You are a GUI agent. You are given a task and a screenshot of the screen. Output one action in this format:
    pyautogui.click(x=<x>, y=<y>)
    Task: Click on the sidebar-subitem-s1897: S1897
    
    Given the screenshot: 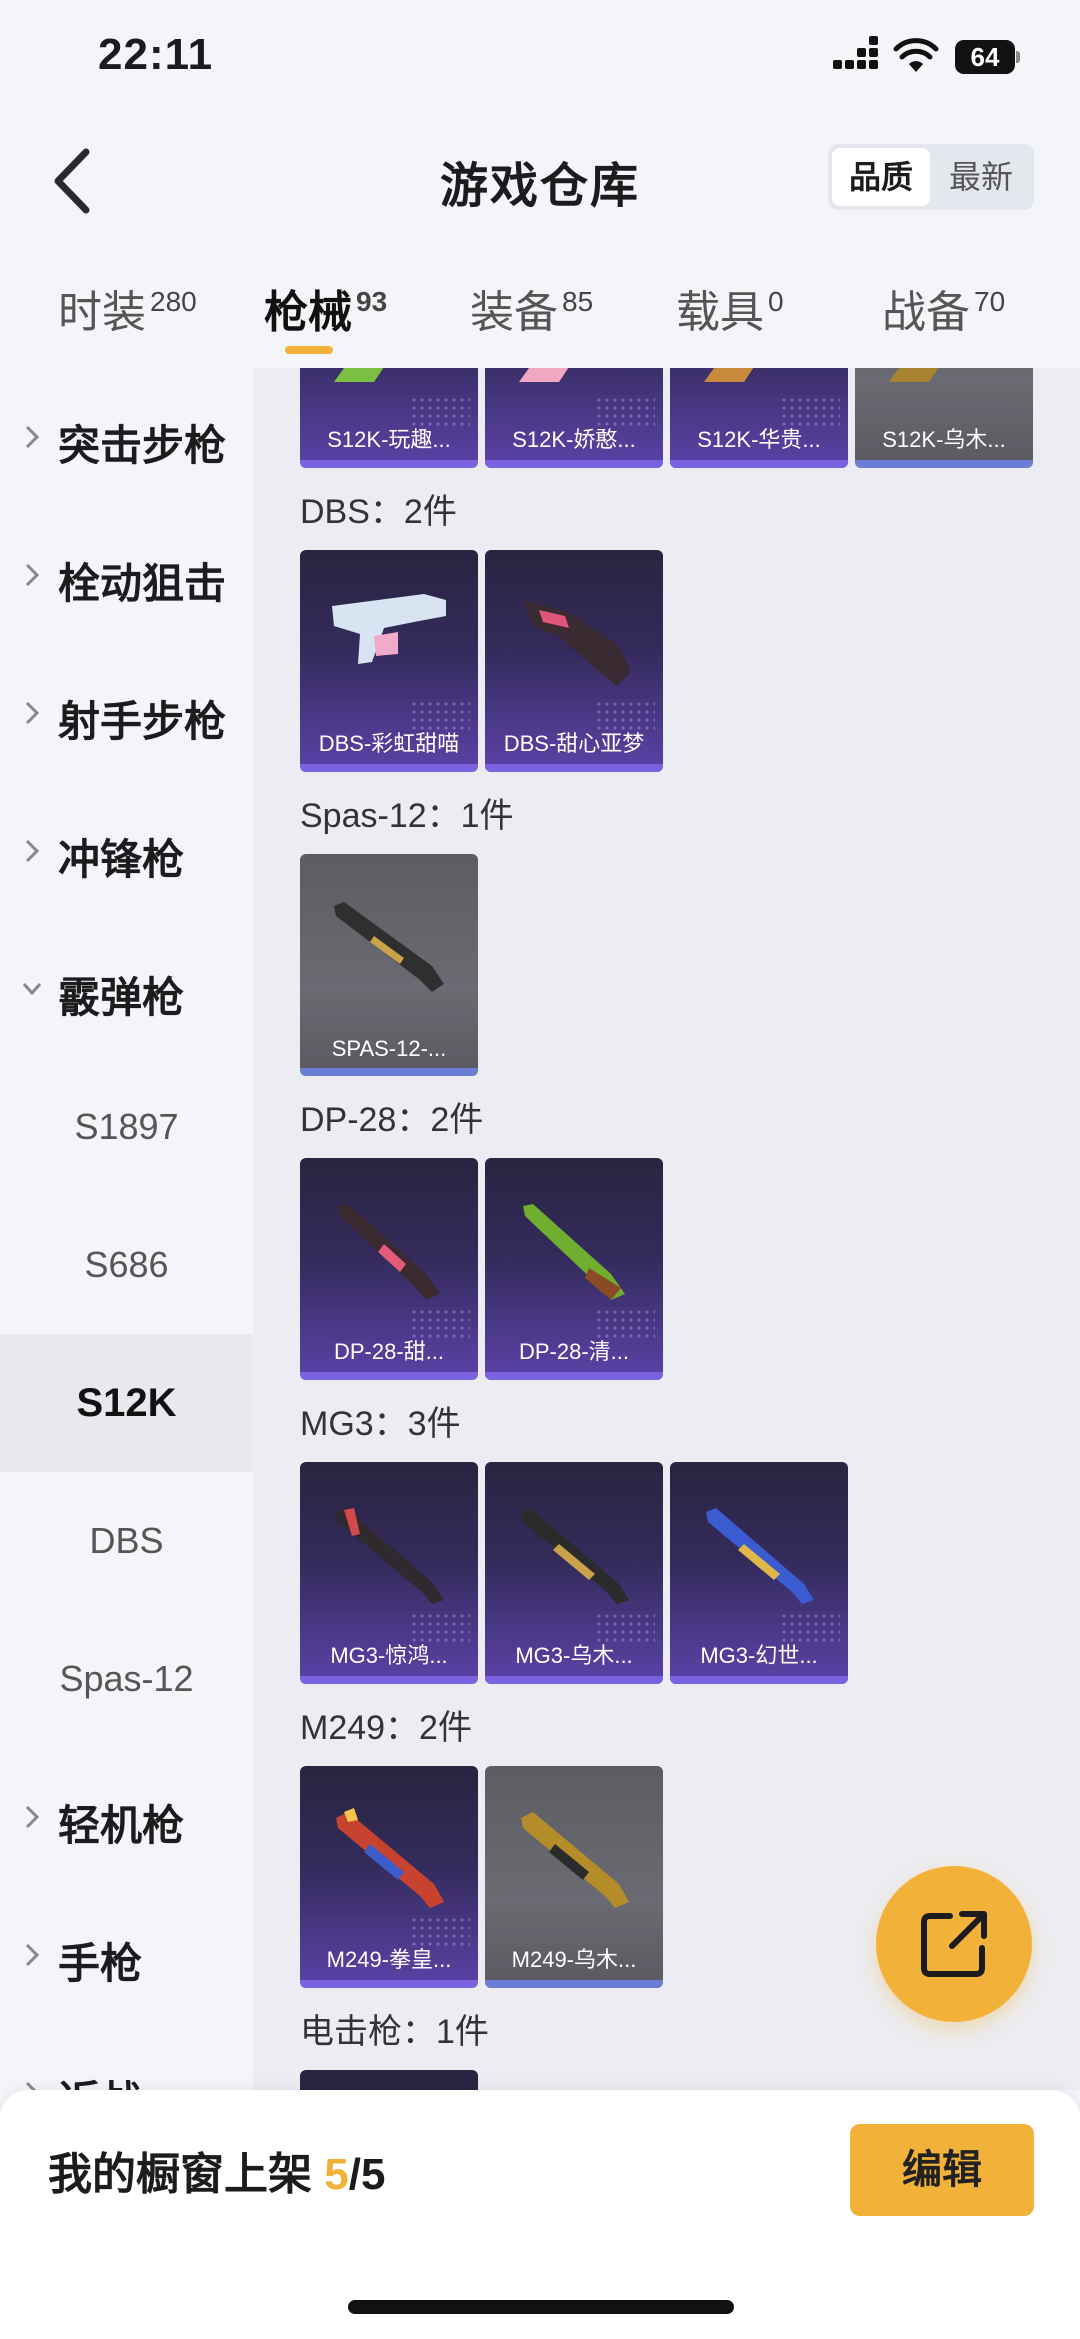 What is the action you would take?
    pyautogui.click(x=126, y=1127)
    